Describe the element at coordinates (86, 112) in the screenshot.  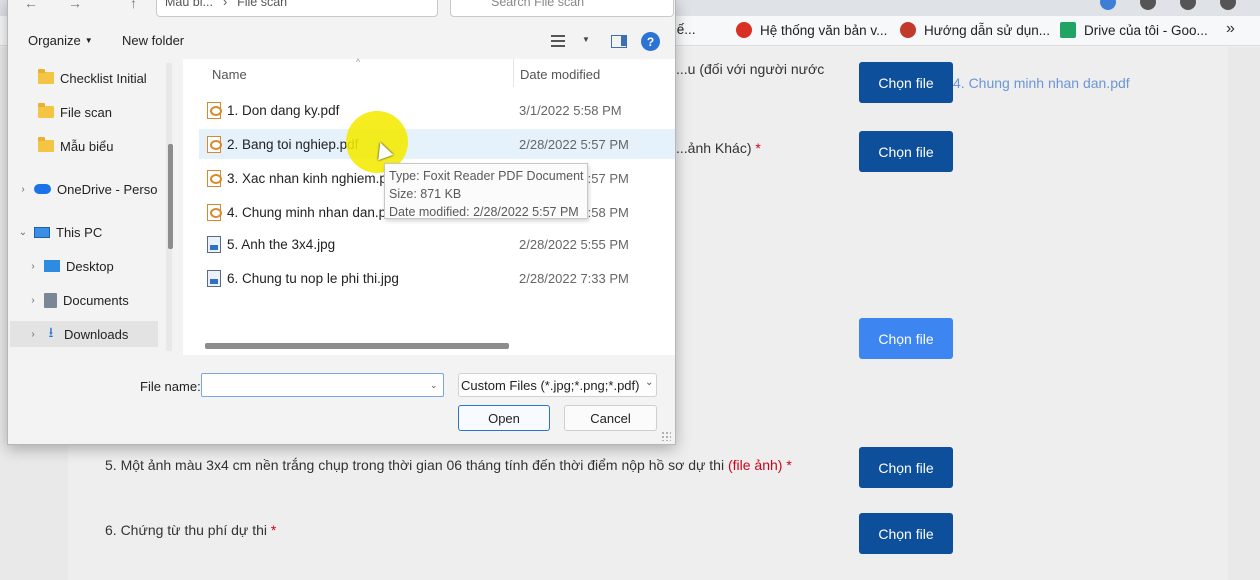
I see `nav-item-label: File scan` at that location.